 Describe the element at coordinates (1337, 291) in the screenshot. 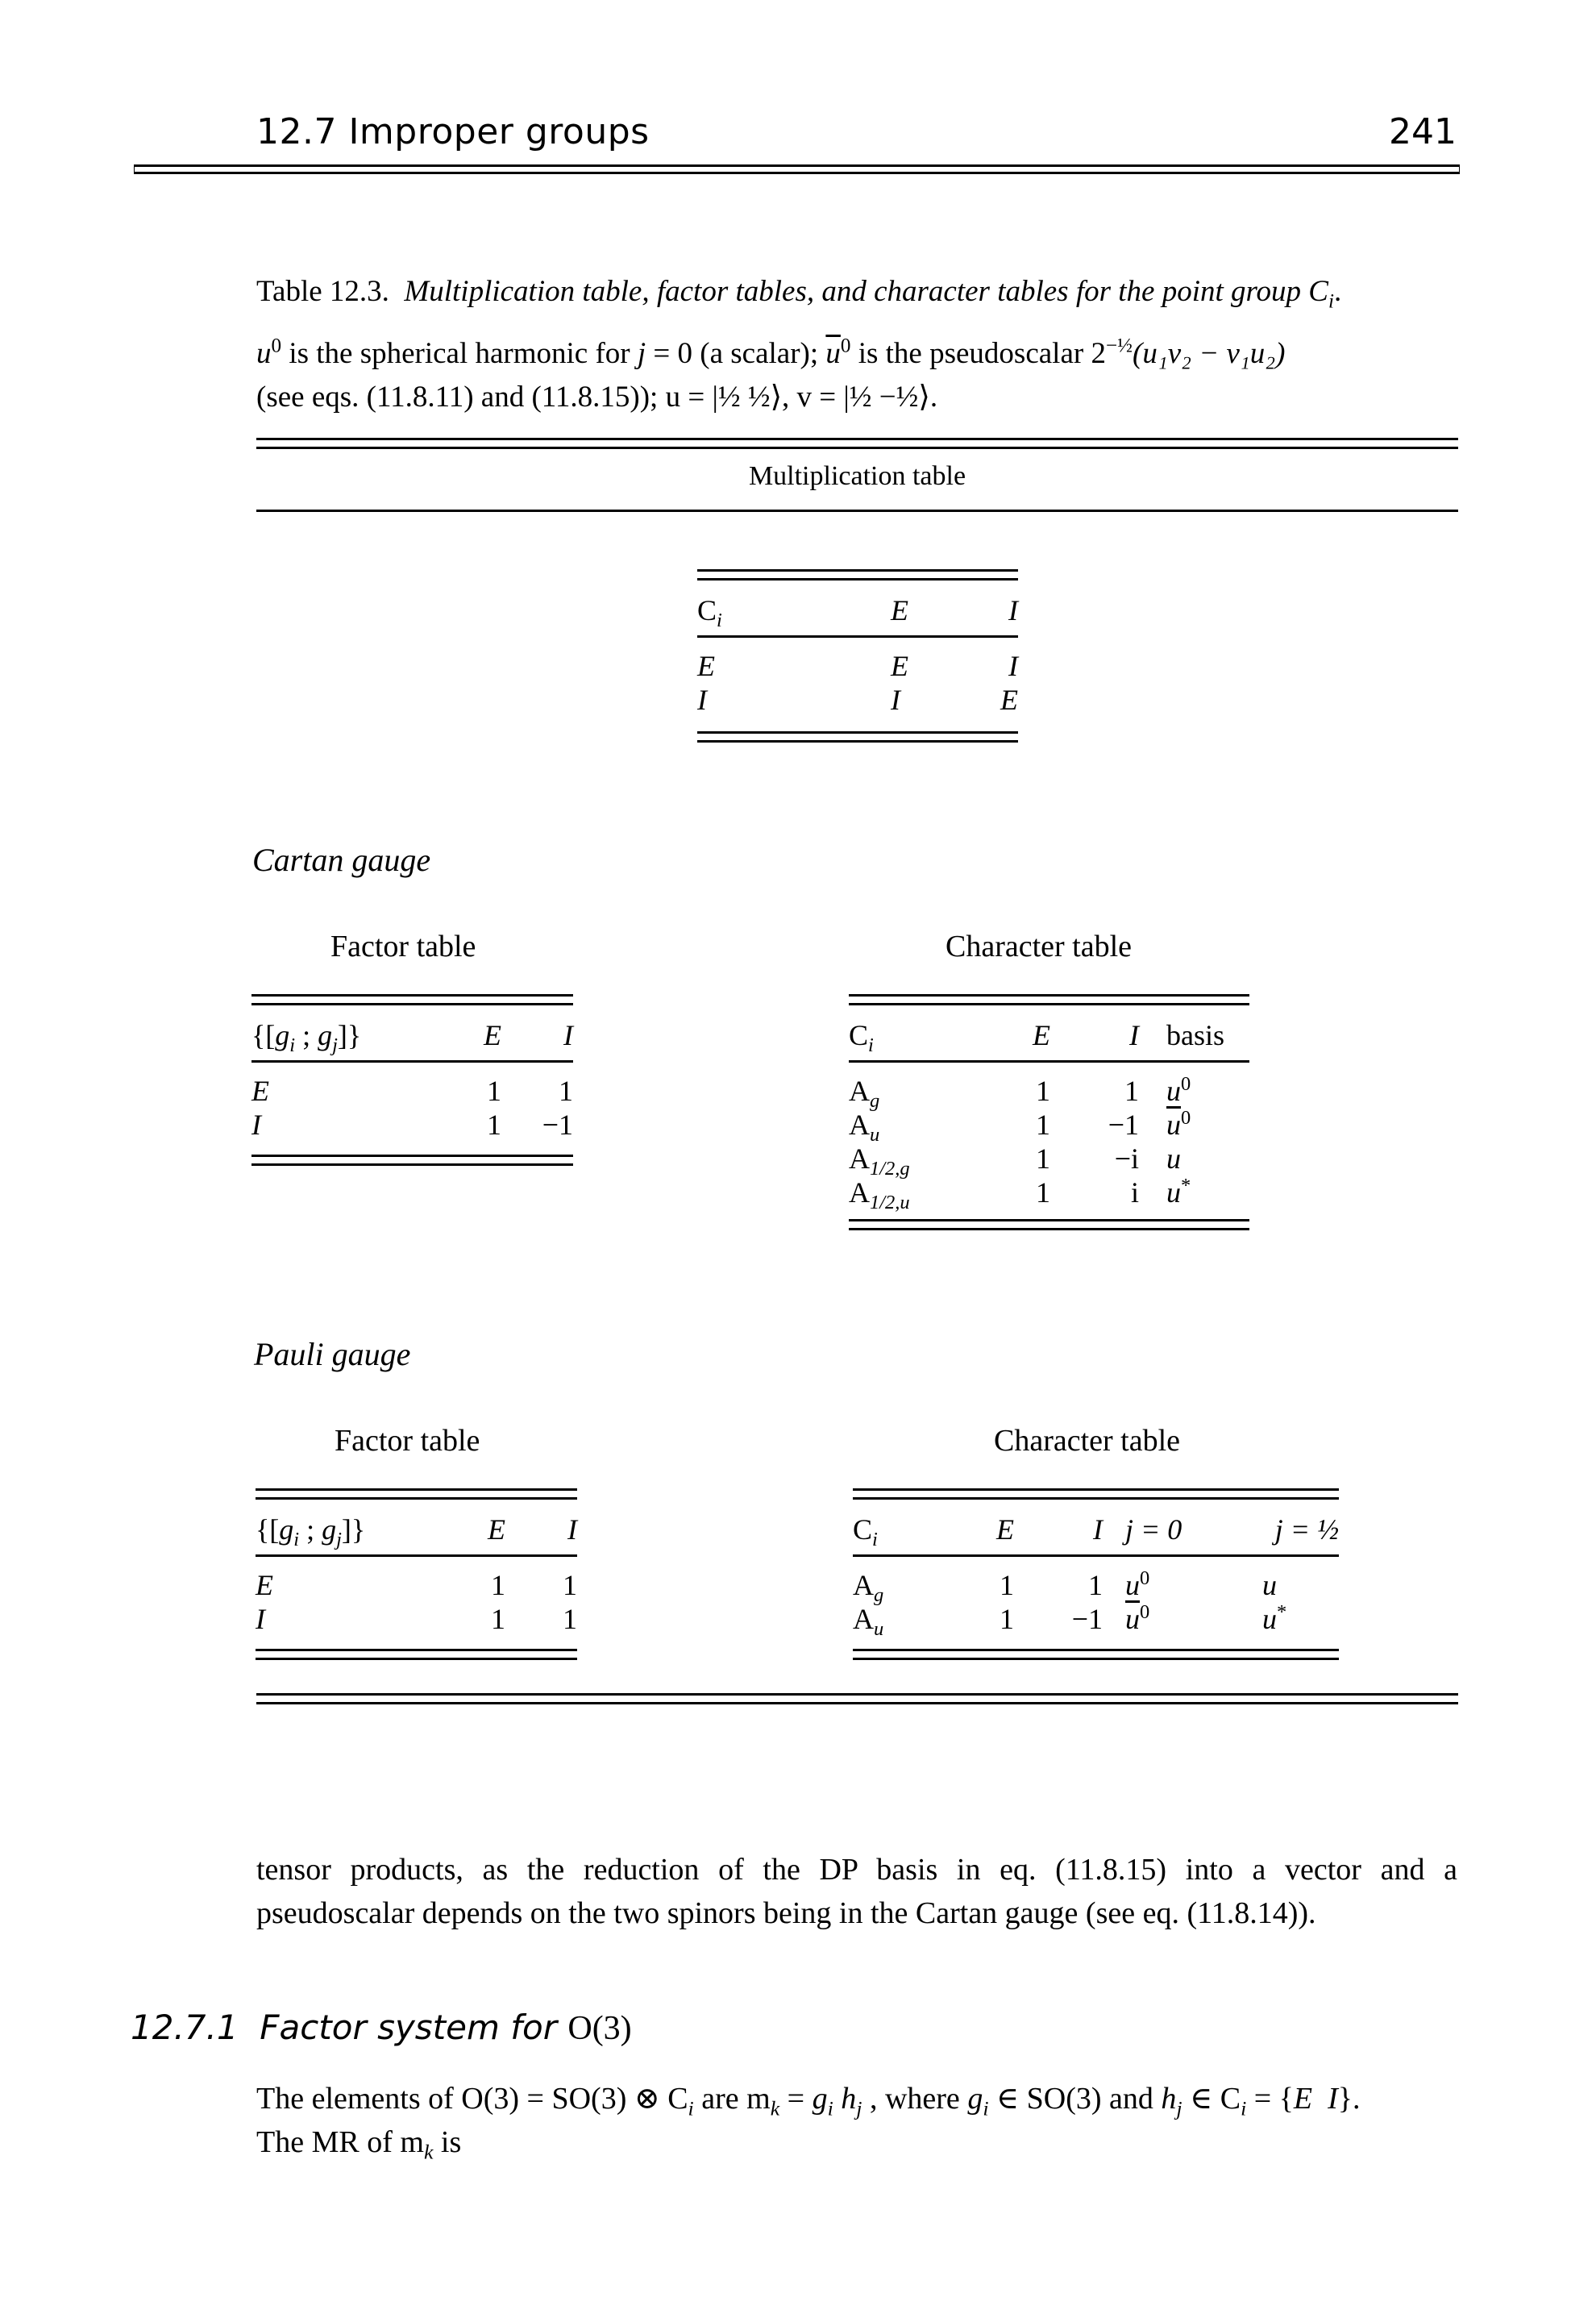

I see `caption-title-end: .` at that location.